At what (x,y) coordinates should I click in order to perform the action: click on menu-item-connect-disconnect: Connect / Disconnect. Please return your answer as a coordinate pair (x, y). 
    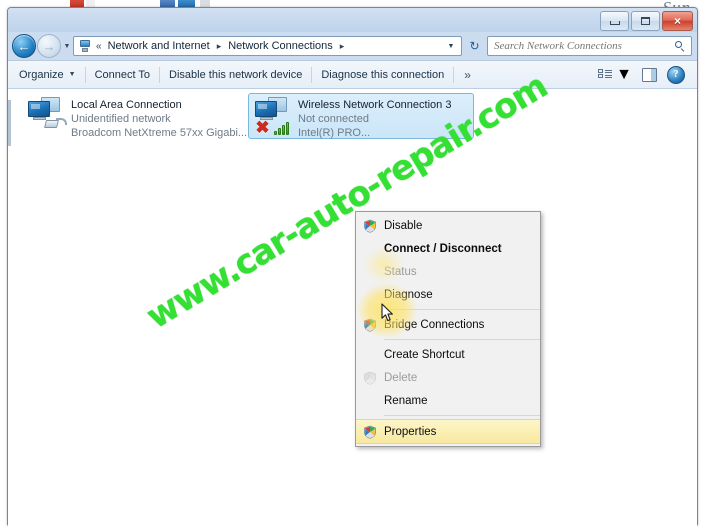
    Looking at the image, I should click on (448, 248).